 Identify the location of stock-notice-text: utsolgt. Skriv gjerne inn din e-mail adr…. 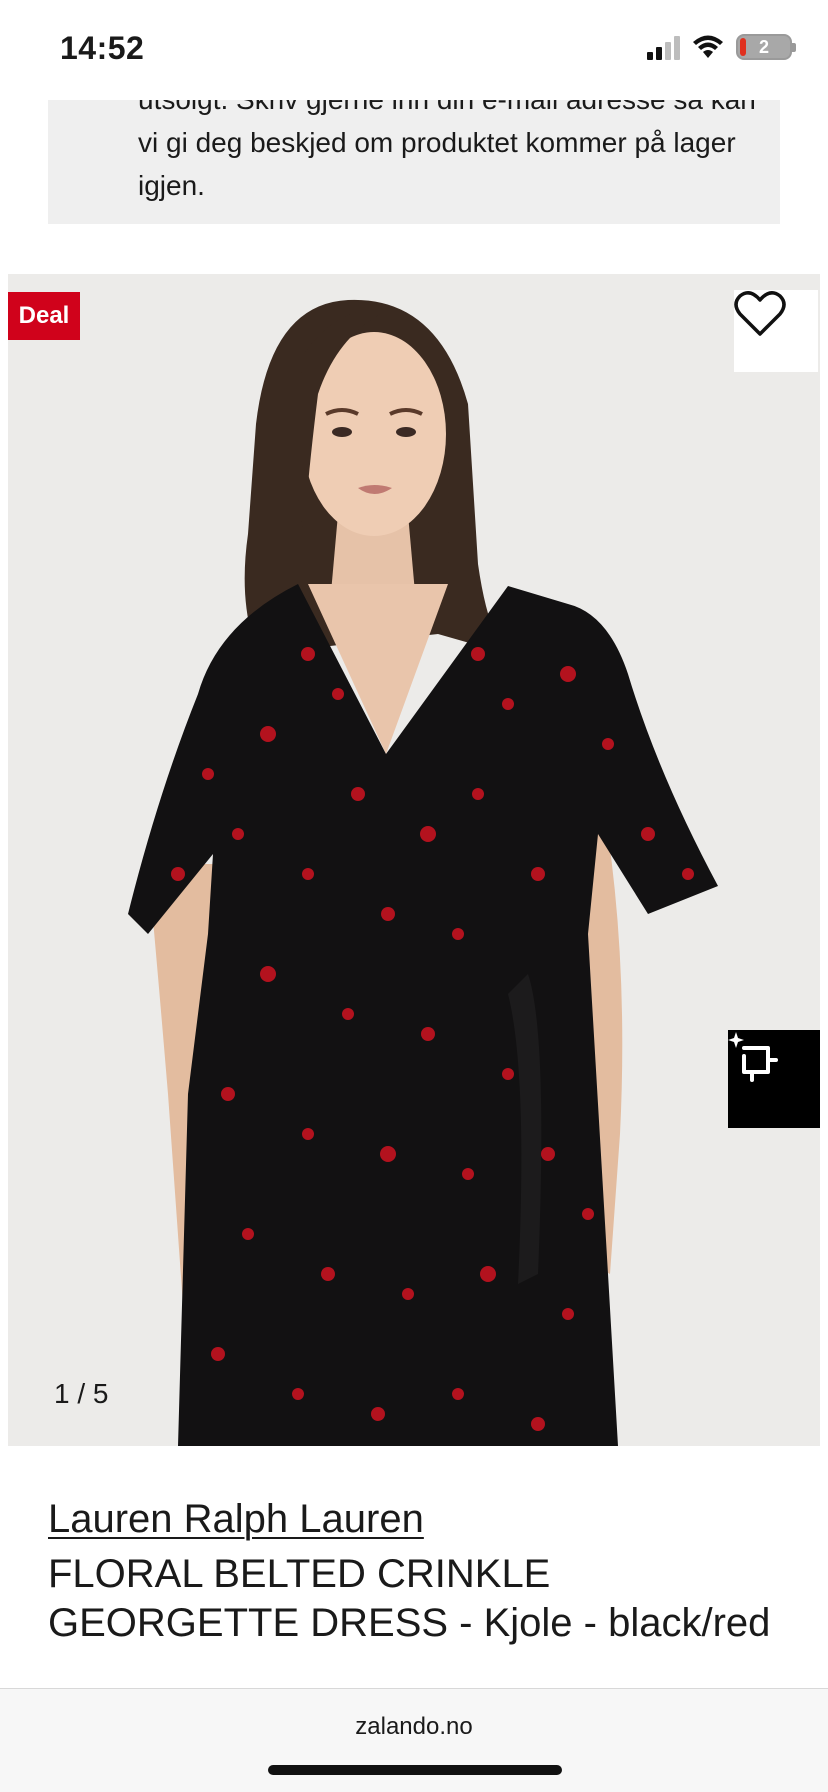
(447, 148).